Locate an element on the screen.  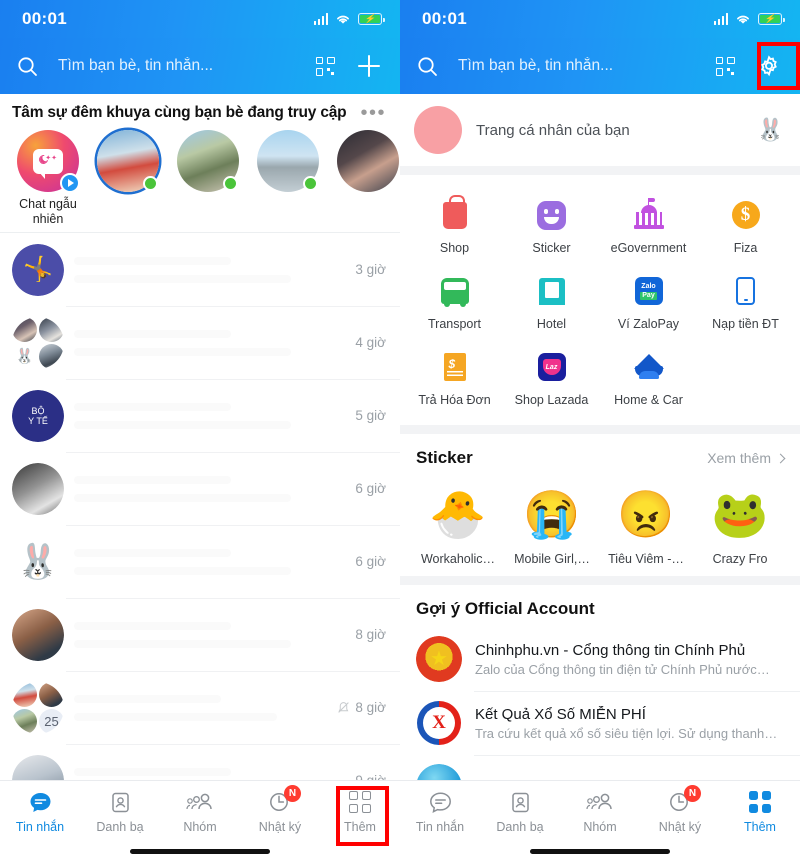
chat-row: 🐰 6 giờ is located at coordinates (200, 561).